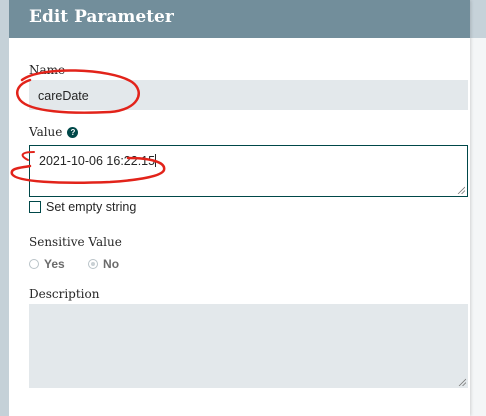 The height and width of the screenshot is (416, 486). I want to click on radio-yes-option: Yes, so click(47, 264).